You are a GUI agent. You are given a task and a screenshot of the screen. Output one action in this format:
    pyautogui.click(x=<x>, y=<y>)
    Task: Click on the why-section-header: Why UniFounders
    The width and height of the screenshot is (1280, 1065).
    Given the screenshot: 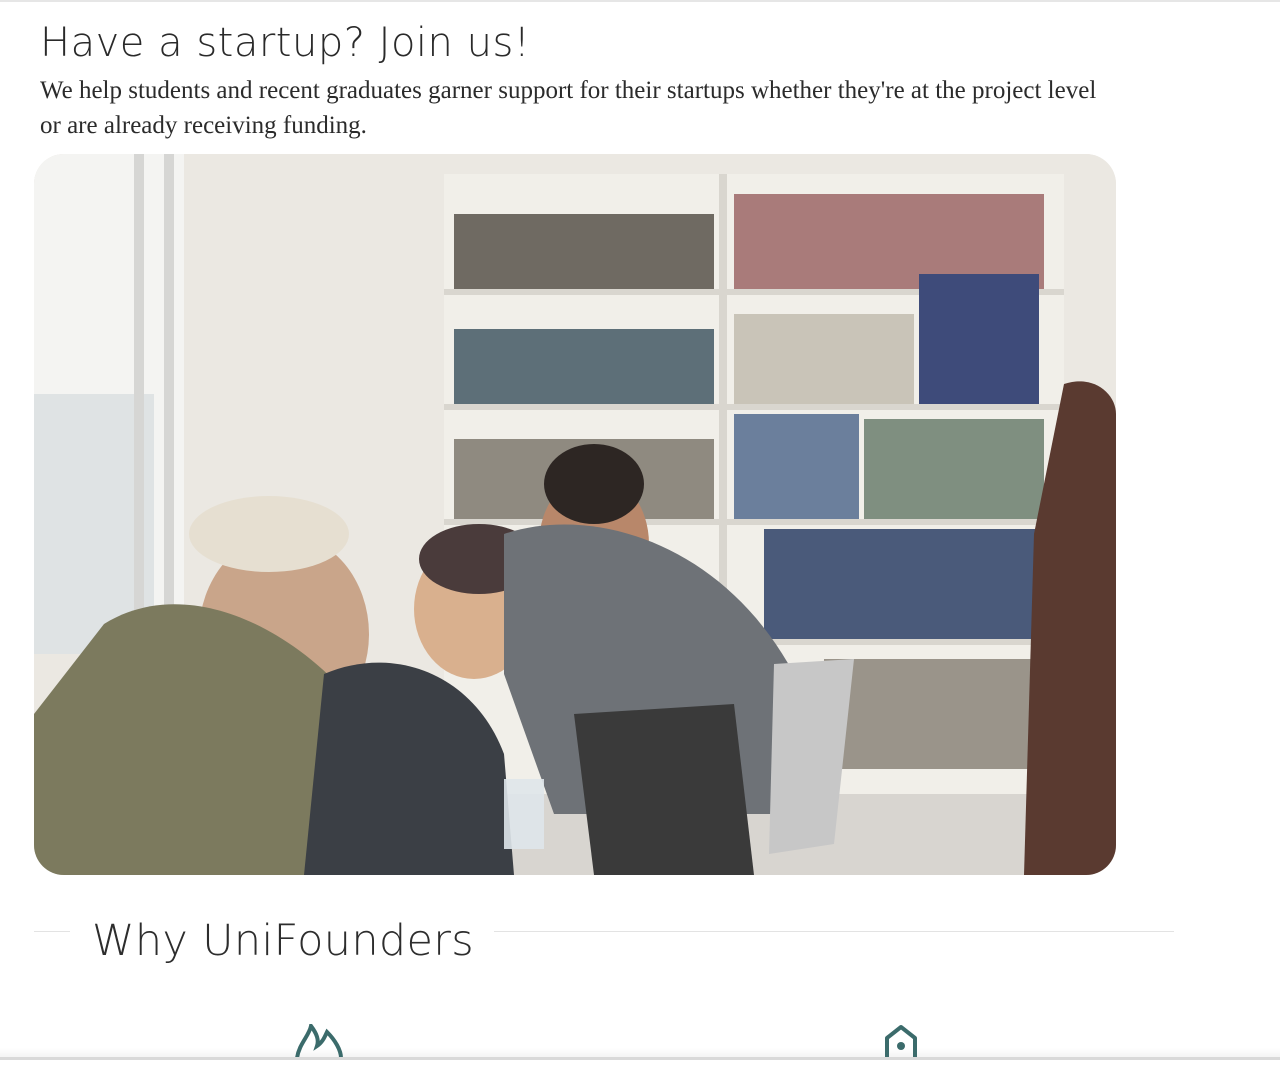 What is the action you would take?
    pyautogui.click(x=604, y=940)
    